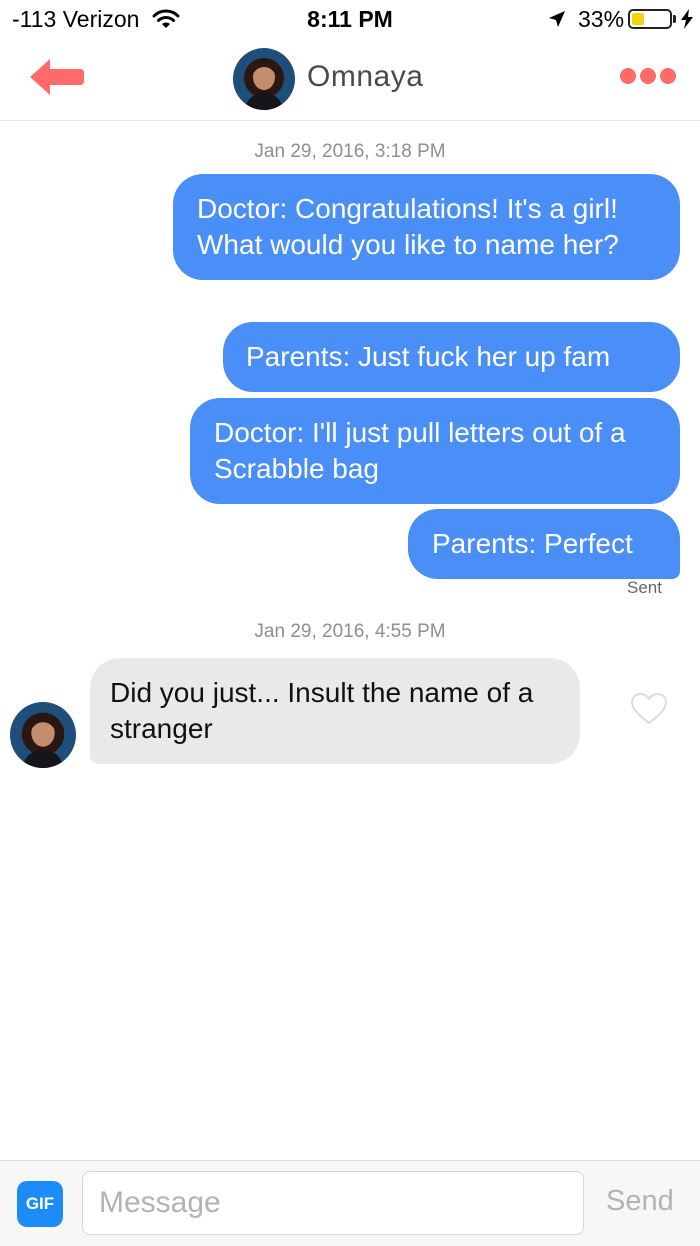  Describe the element at coordinates (350, 20) in the screenshot. I see `status-bar: -113 Verizon 8:11 PM 33%` at that location.